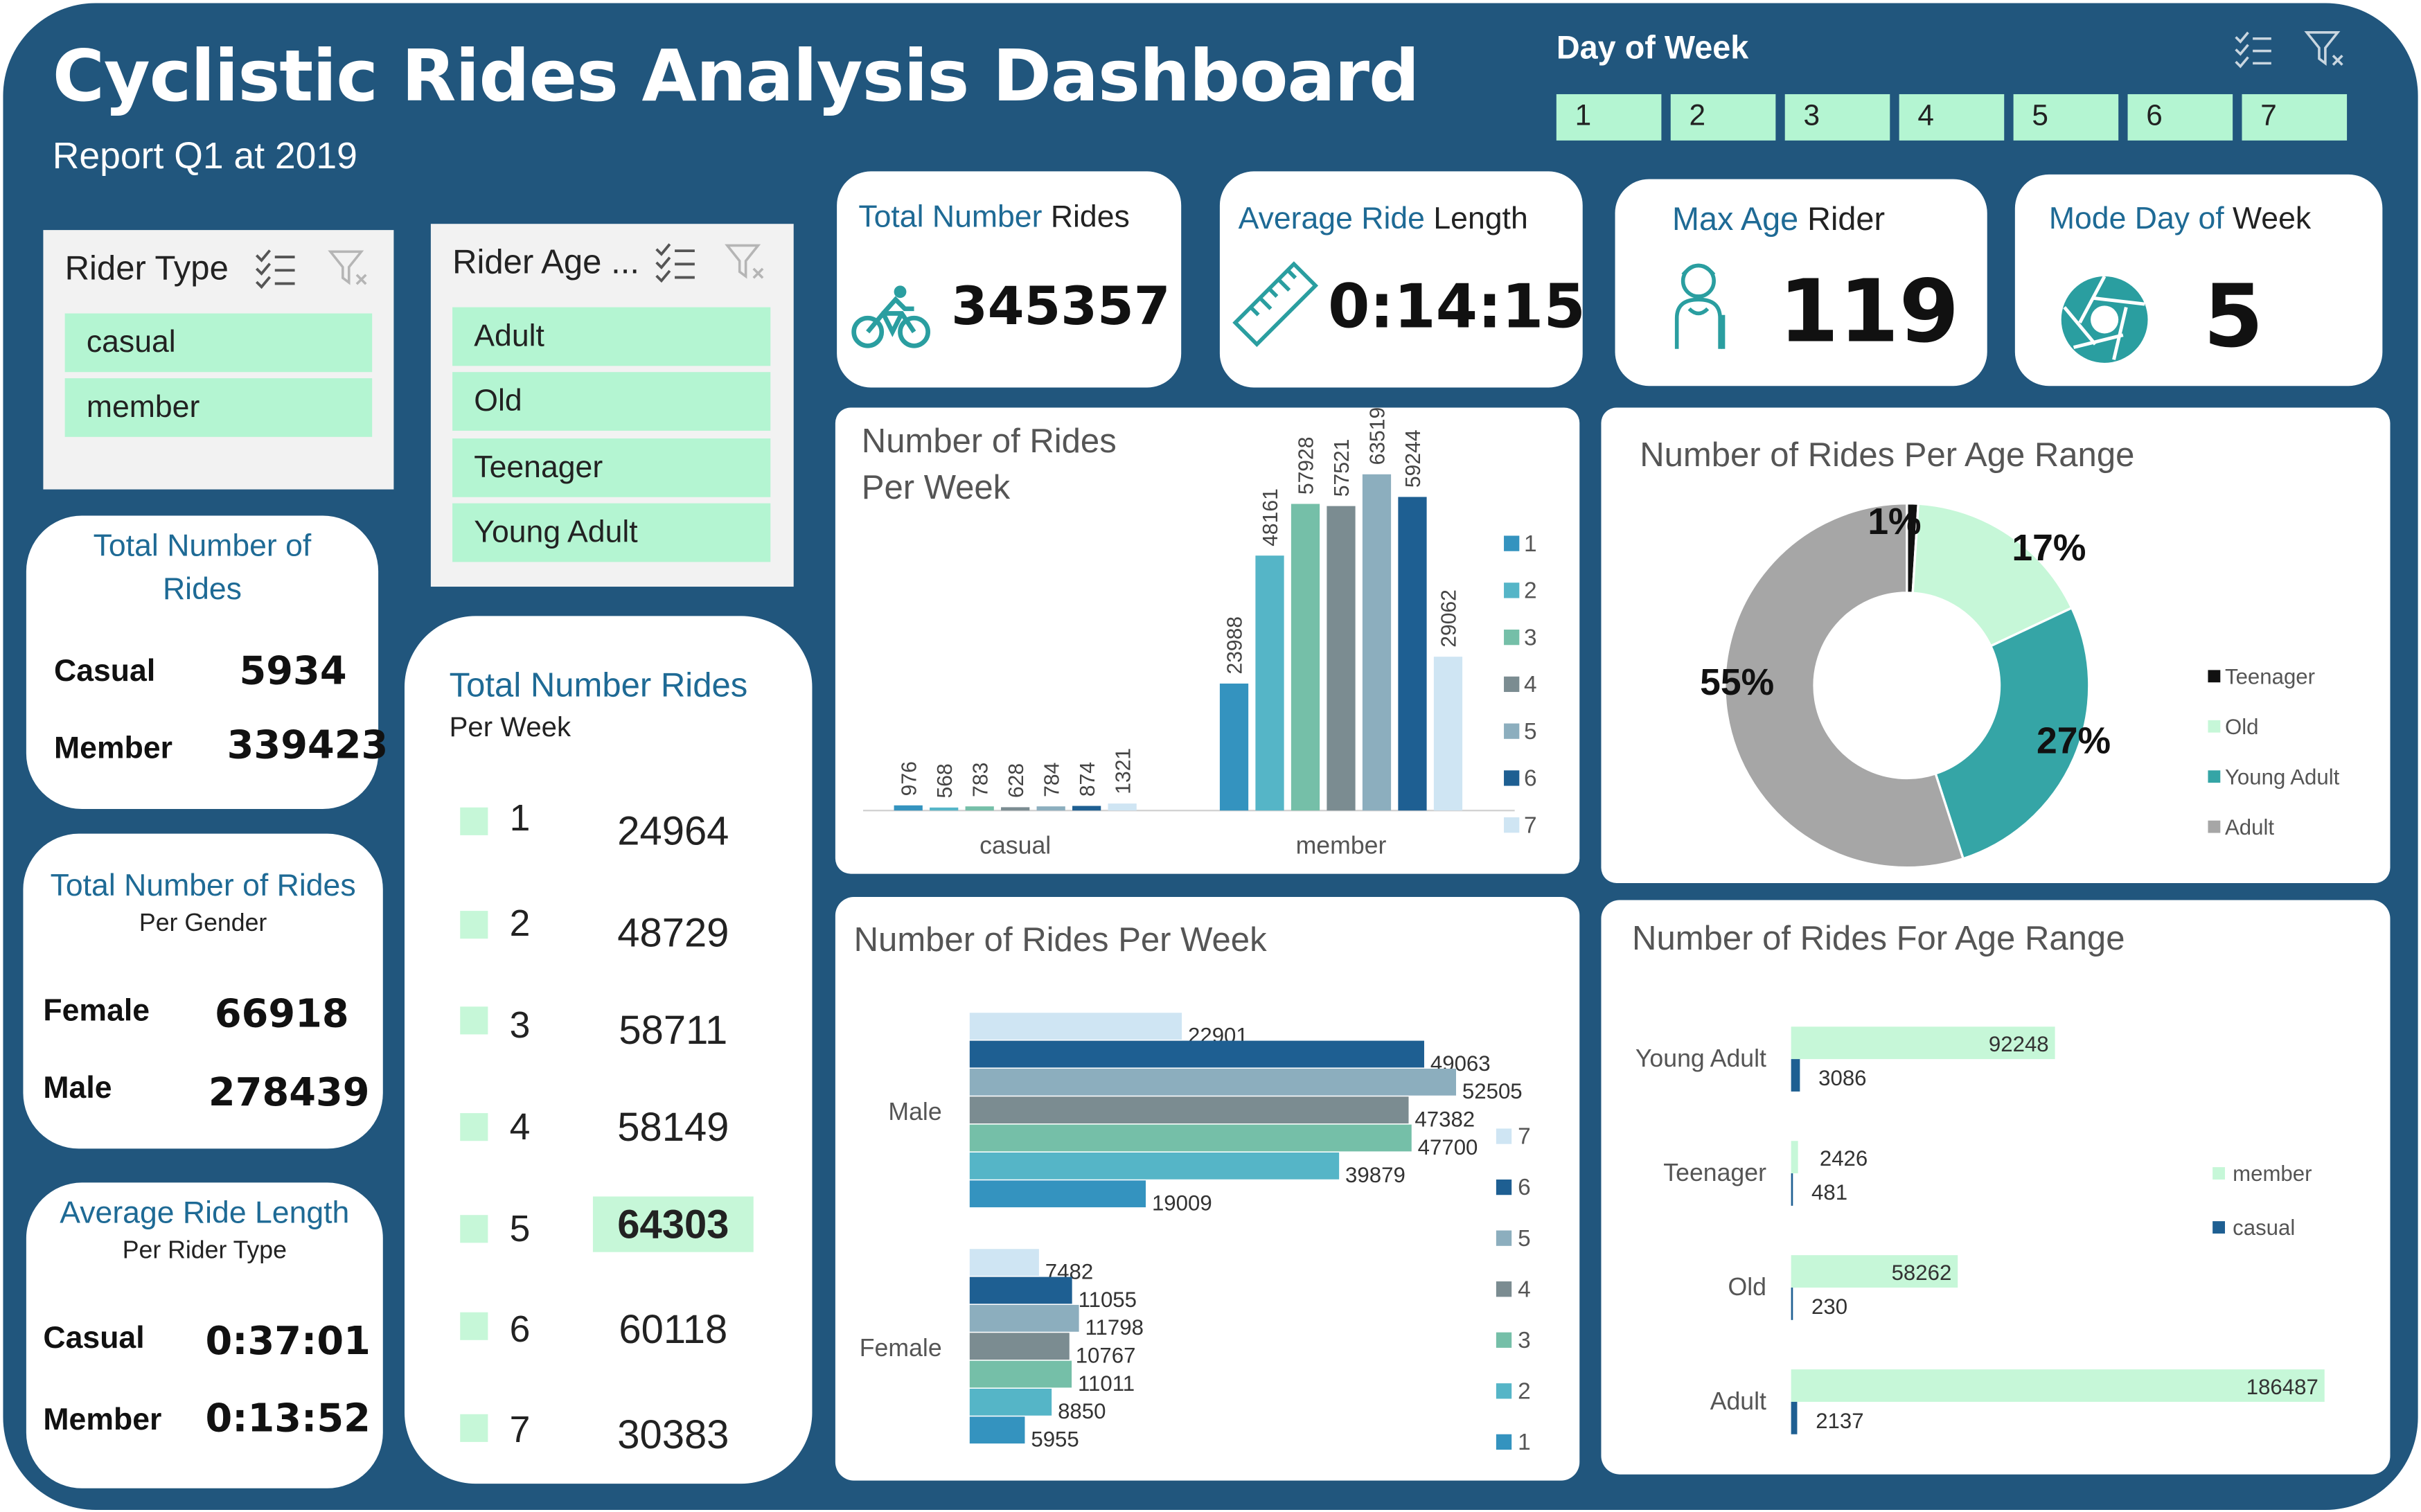  I want to click on kpi-title-part: Rides, so click(1090, 218).